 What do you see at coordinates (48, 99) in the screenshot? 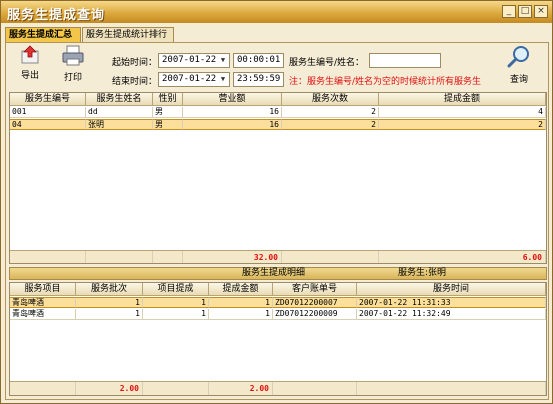
I see `col-waiter-id: 服务生编号` at bounding box center [48, 99].